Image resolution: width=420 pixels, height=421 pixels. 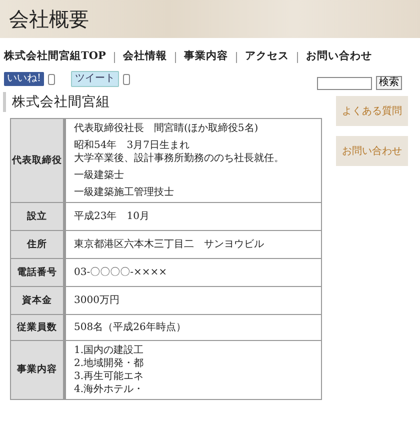 I want to click on value-line: 03-〇〇〇〇-××××, so click(x=121, y=273).